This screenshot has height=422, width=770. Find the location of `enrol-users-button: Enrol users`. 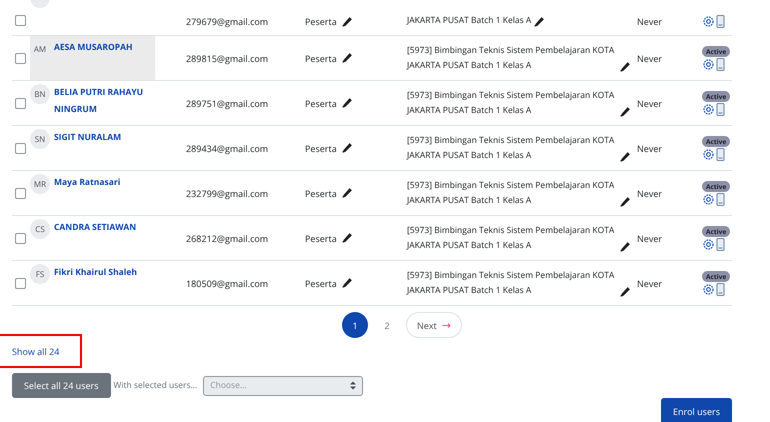

enrol-users-button: Enrol users is located at coordinates (696, 410).